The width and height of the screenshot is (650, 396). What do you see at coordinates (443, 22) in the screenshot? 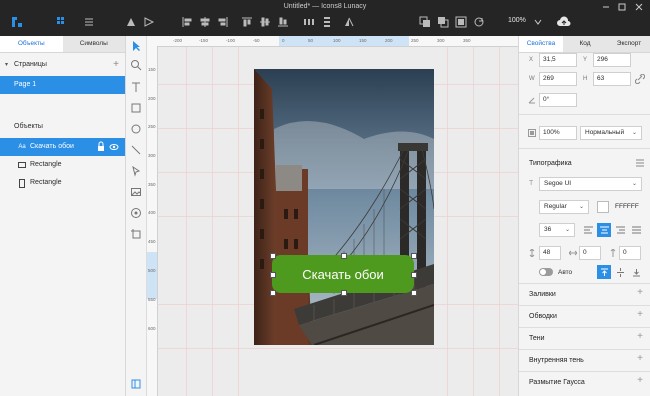
I see `send-backward-icon` at bounding box center [443, 22].